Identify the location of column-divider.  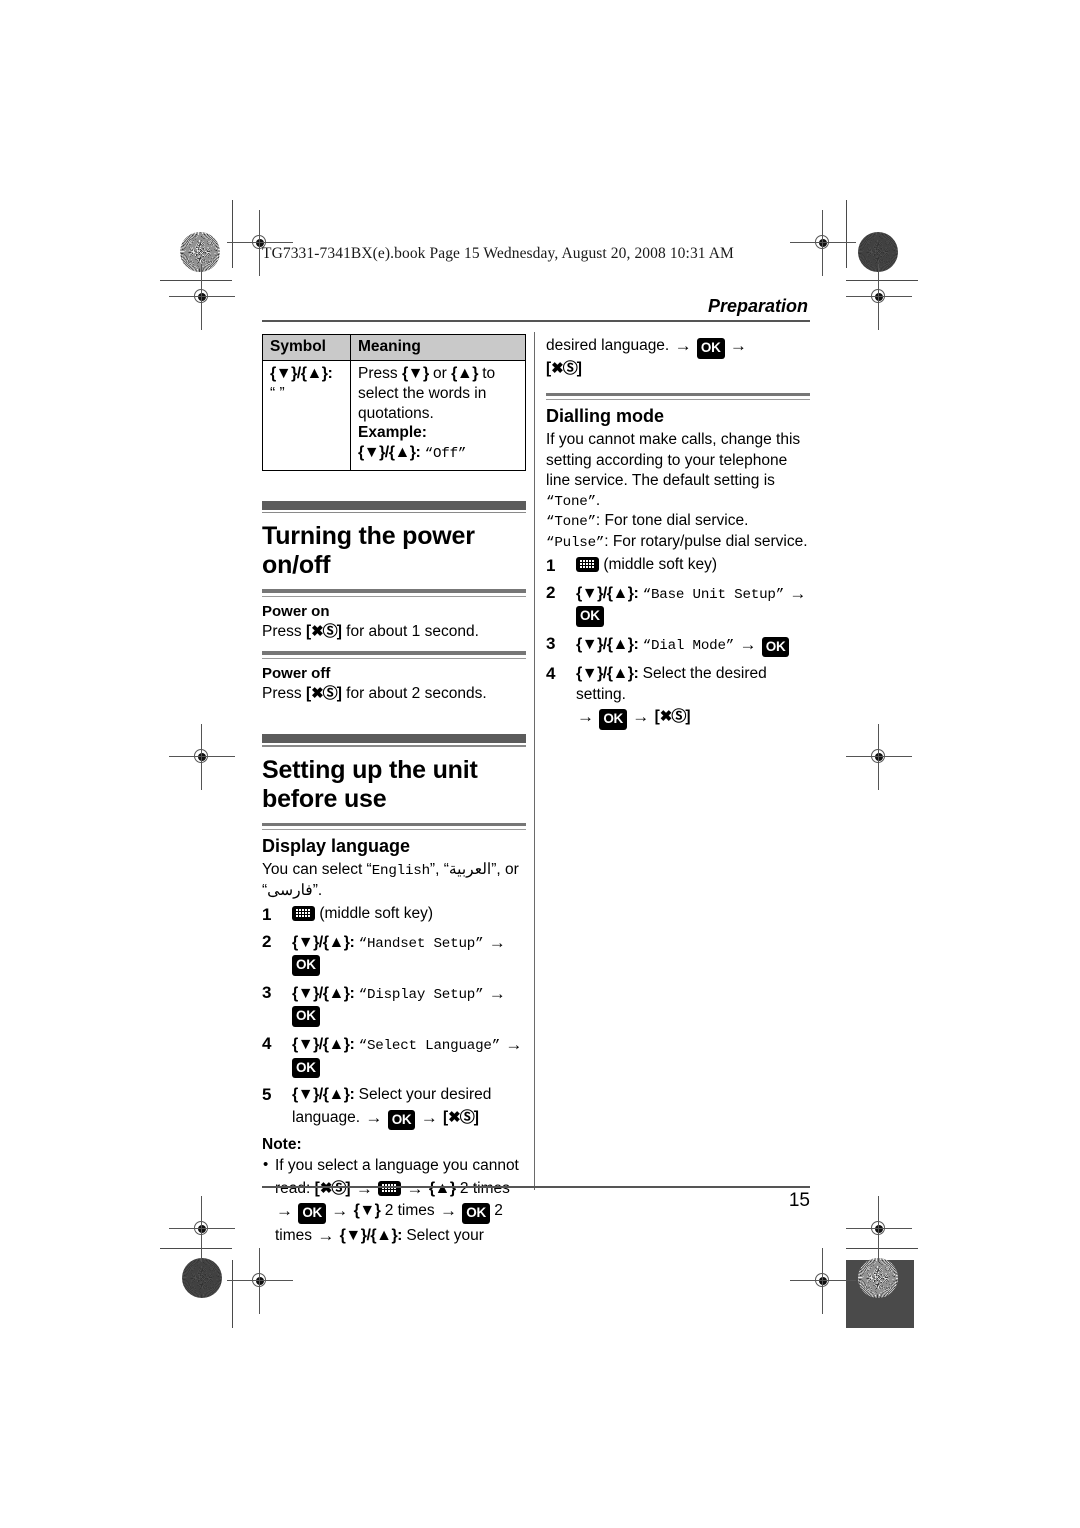
(535, 761).